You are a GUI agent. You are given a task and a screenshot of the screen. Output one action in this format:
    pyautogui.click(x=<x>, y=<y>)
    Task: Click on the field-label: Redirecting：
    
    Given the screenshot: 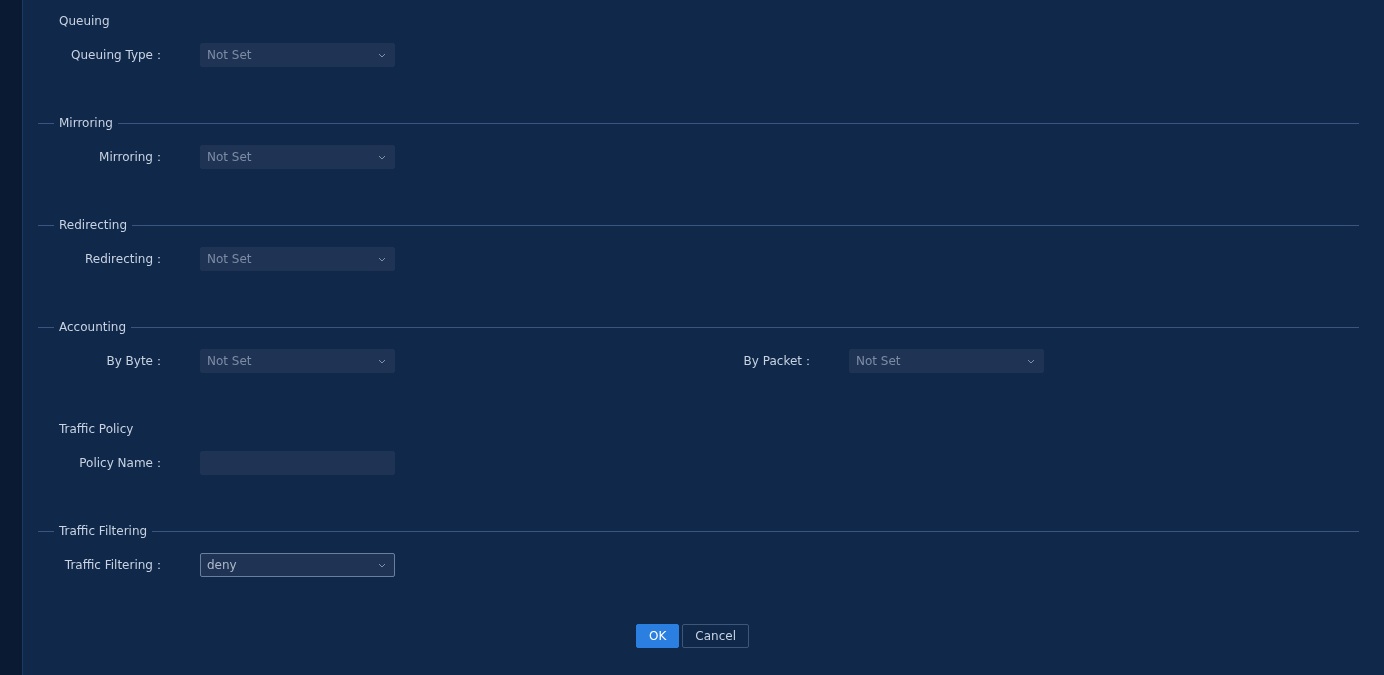 What is the action you would take?
    pyautogui.click(x=124, y=259)
    